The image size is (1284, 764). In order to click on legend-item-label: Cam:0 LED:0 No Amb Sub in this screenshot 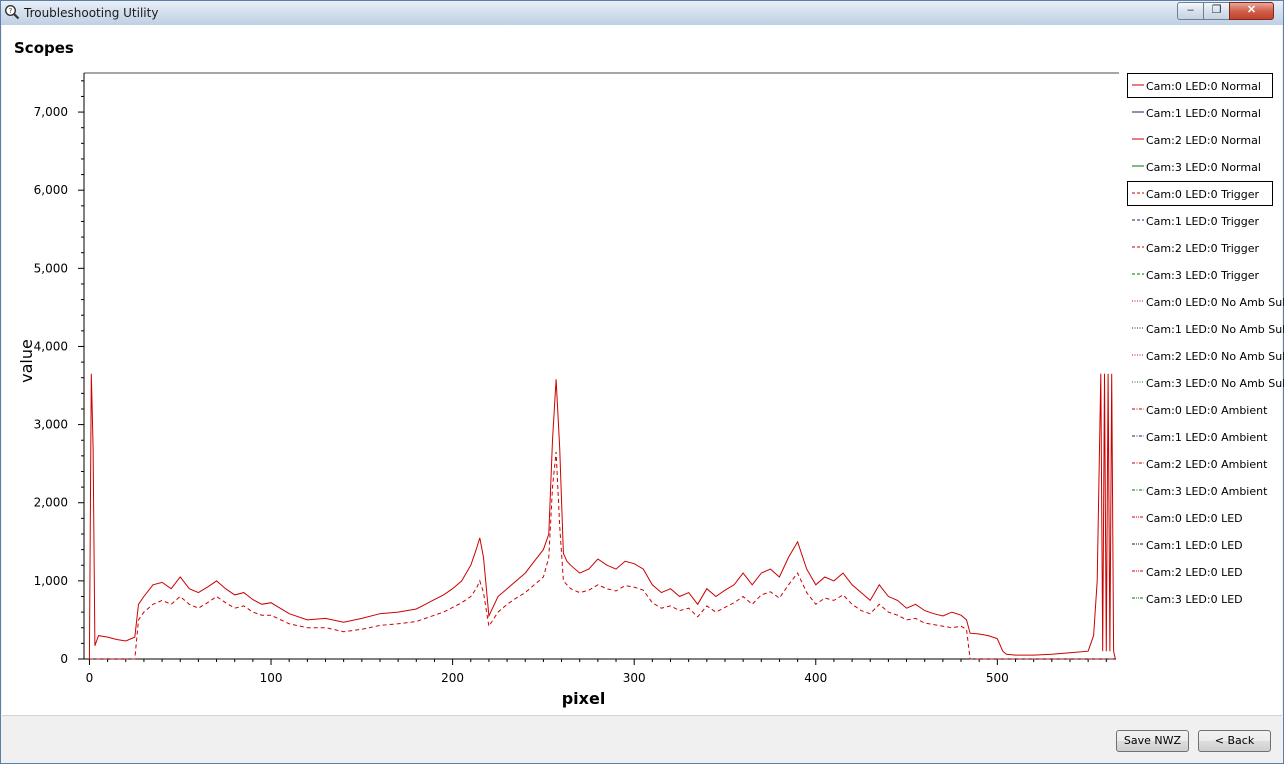, I will do `click(1215, 302)`.